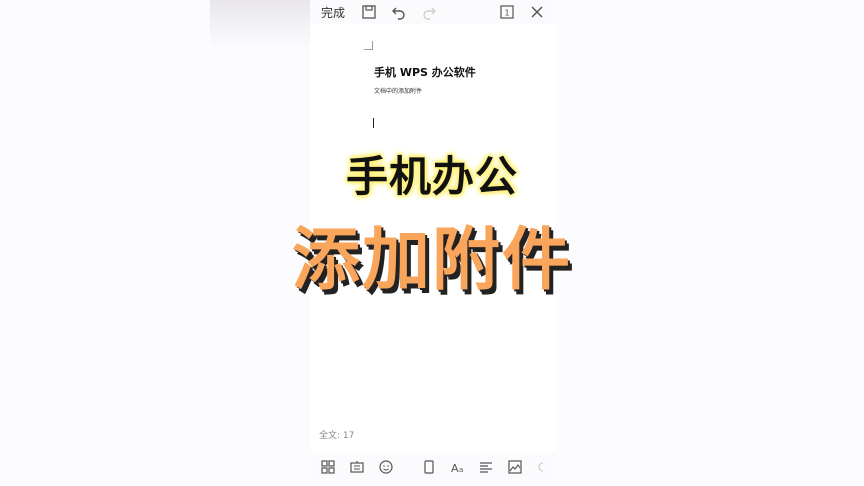 The height and width of the screenshot is (486, 864). What do you see at coordinates (486, 467) in the screenshot?
I see `paragraph-align-icon` at bounding box center [486, 467].